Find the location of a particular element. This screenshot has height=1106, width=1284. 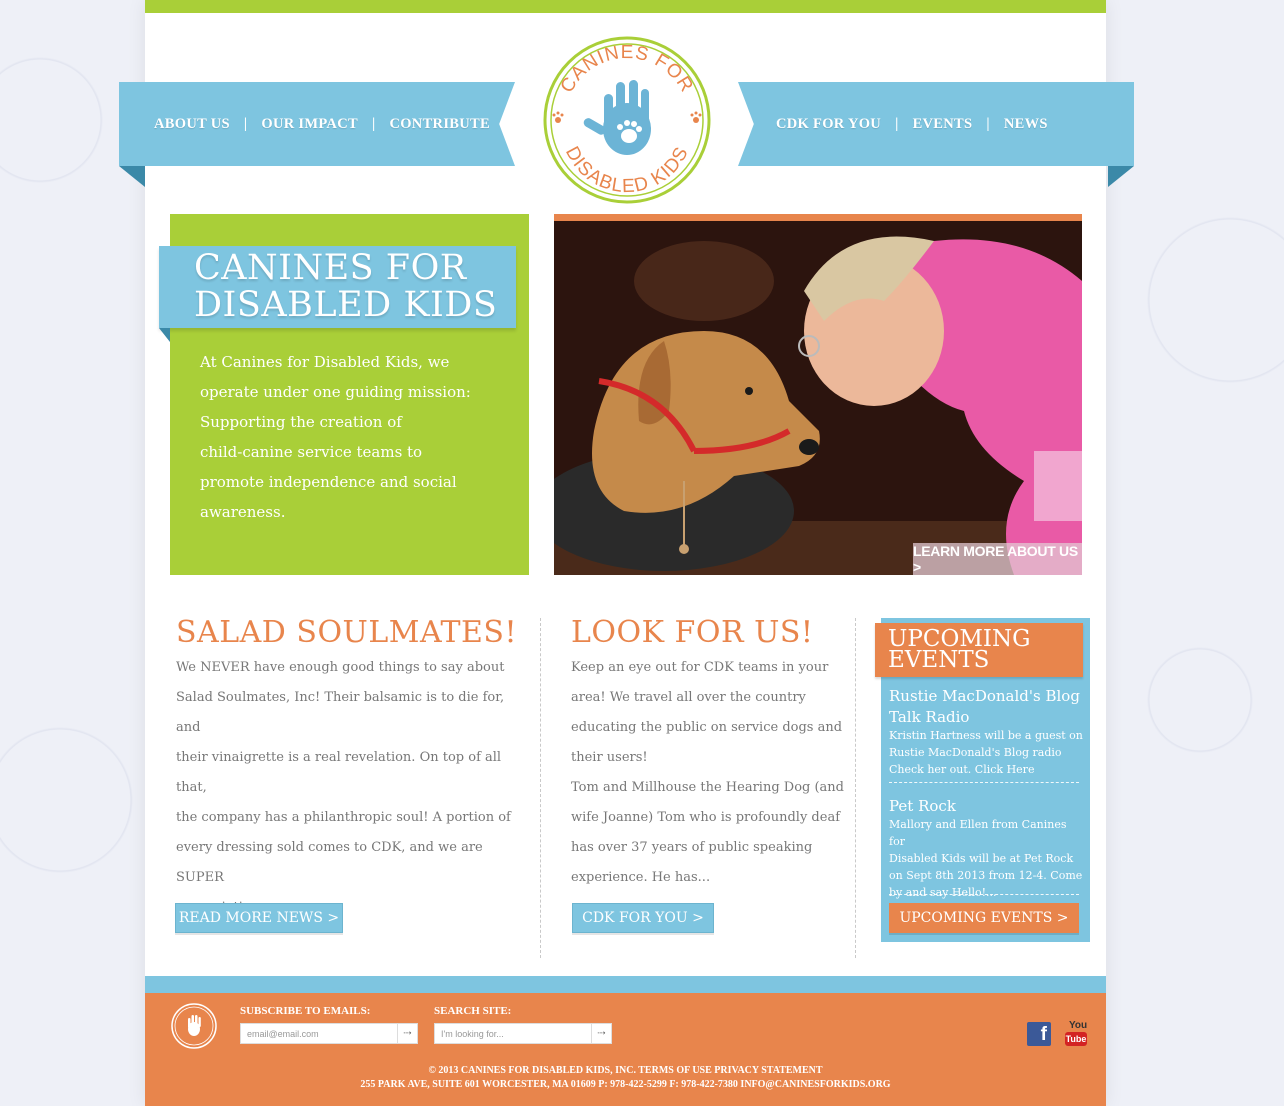

handprint-icon is located at coordinates (194, 1025).